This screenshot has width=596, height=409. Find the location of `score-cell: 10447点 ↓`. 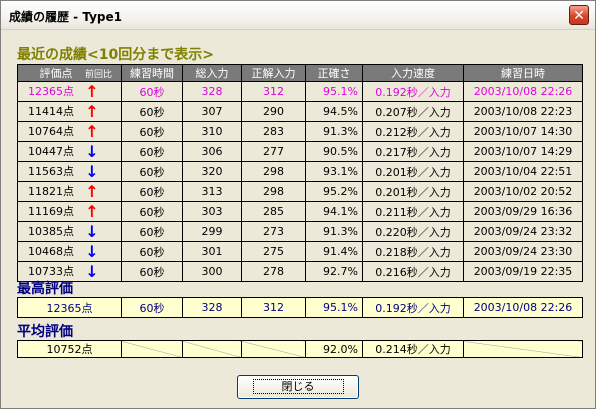

score-cell: 10447点 ↓ is located at coordinates (69, 151).